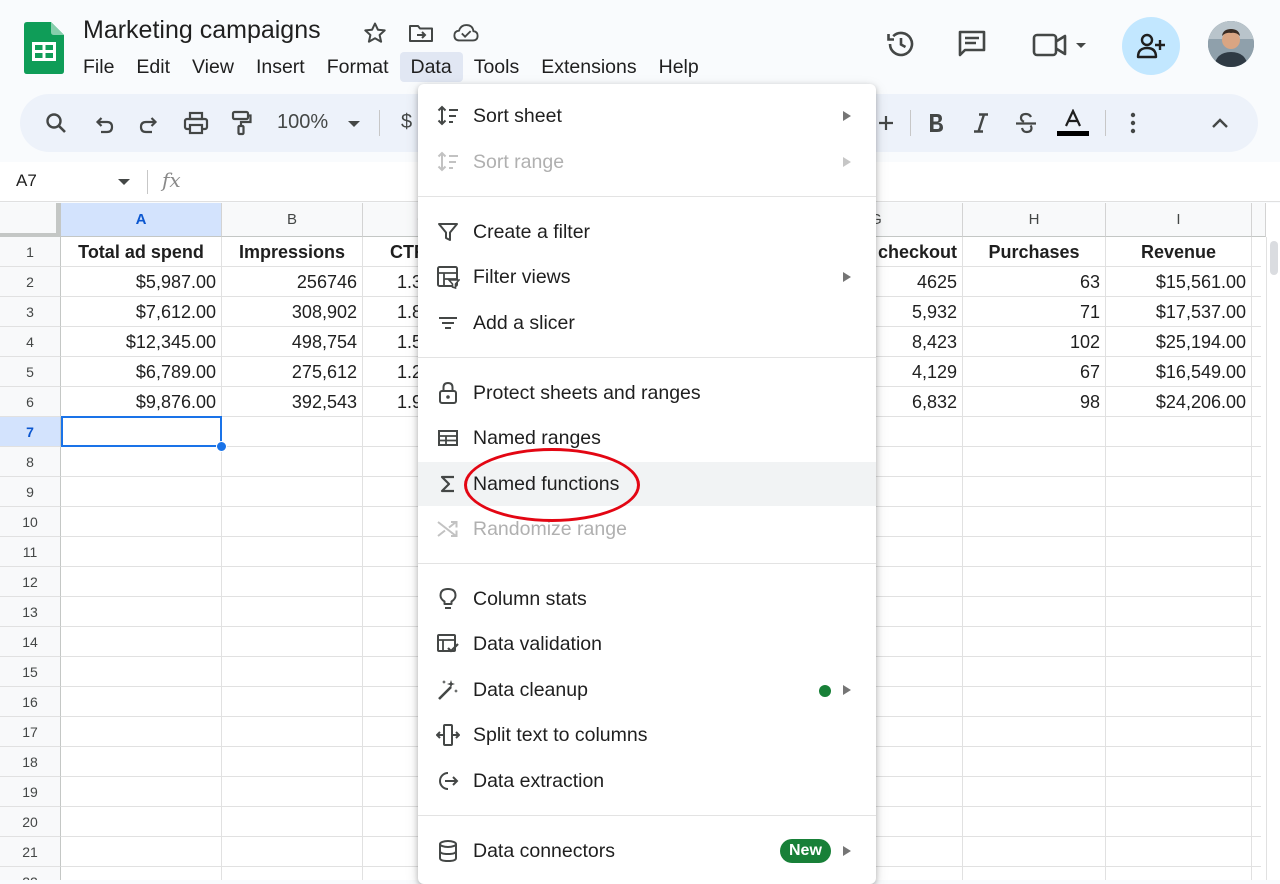  I want to click on menu-view: View, so click(213, 67).